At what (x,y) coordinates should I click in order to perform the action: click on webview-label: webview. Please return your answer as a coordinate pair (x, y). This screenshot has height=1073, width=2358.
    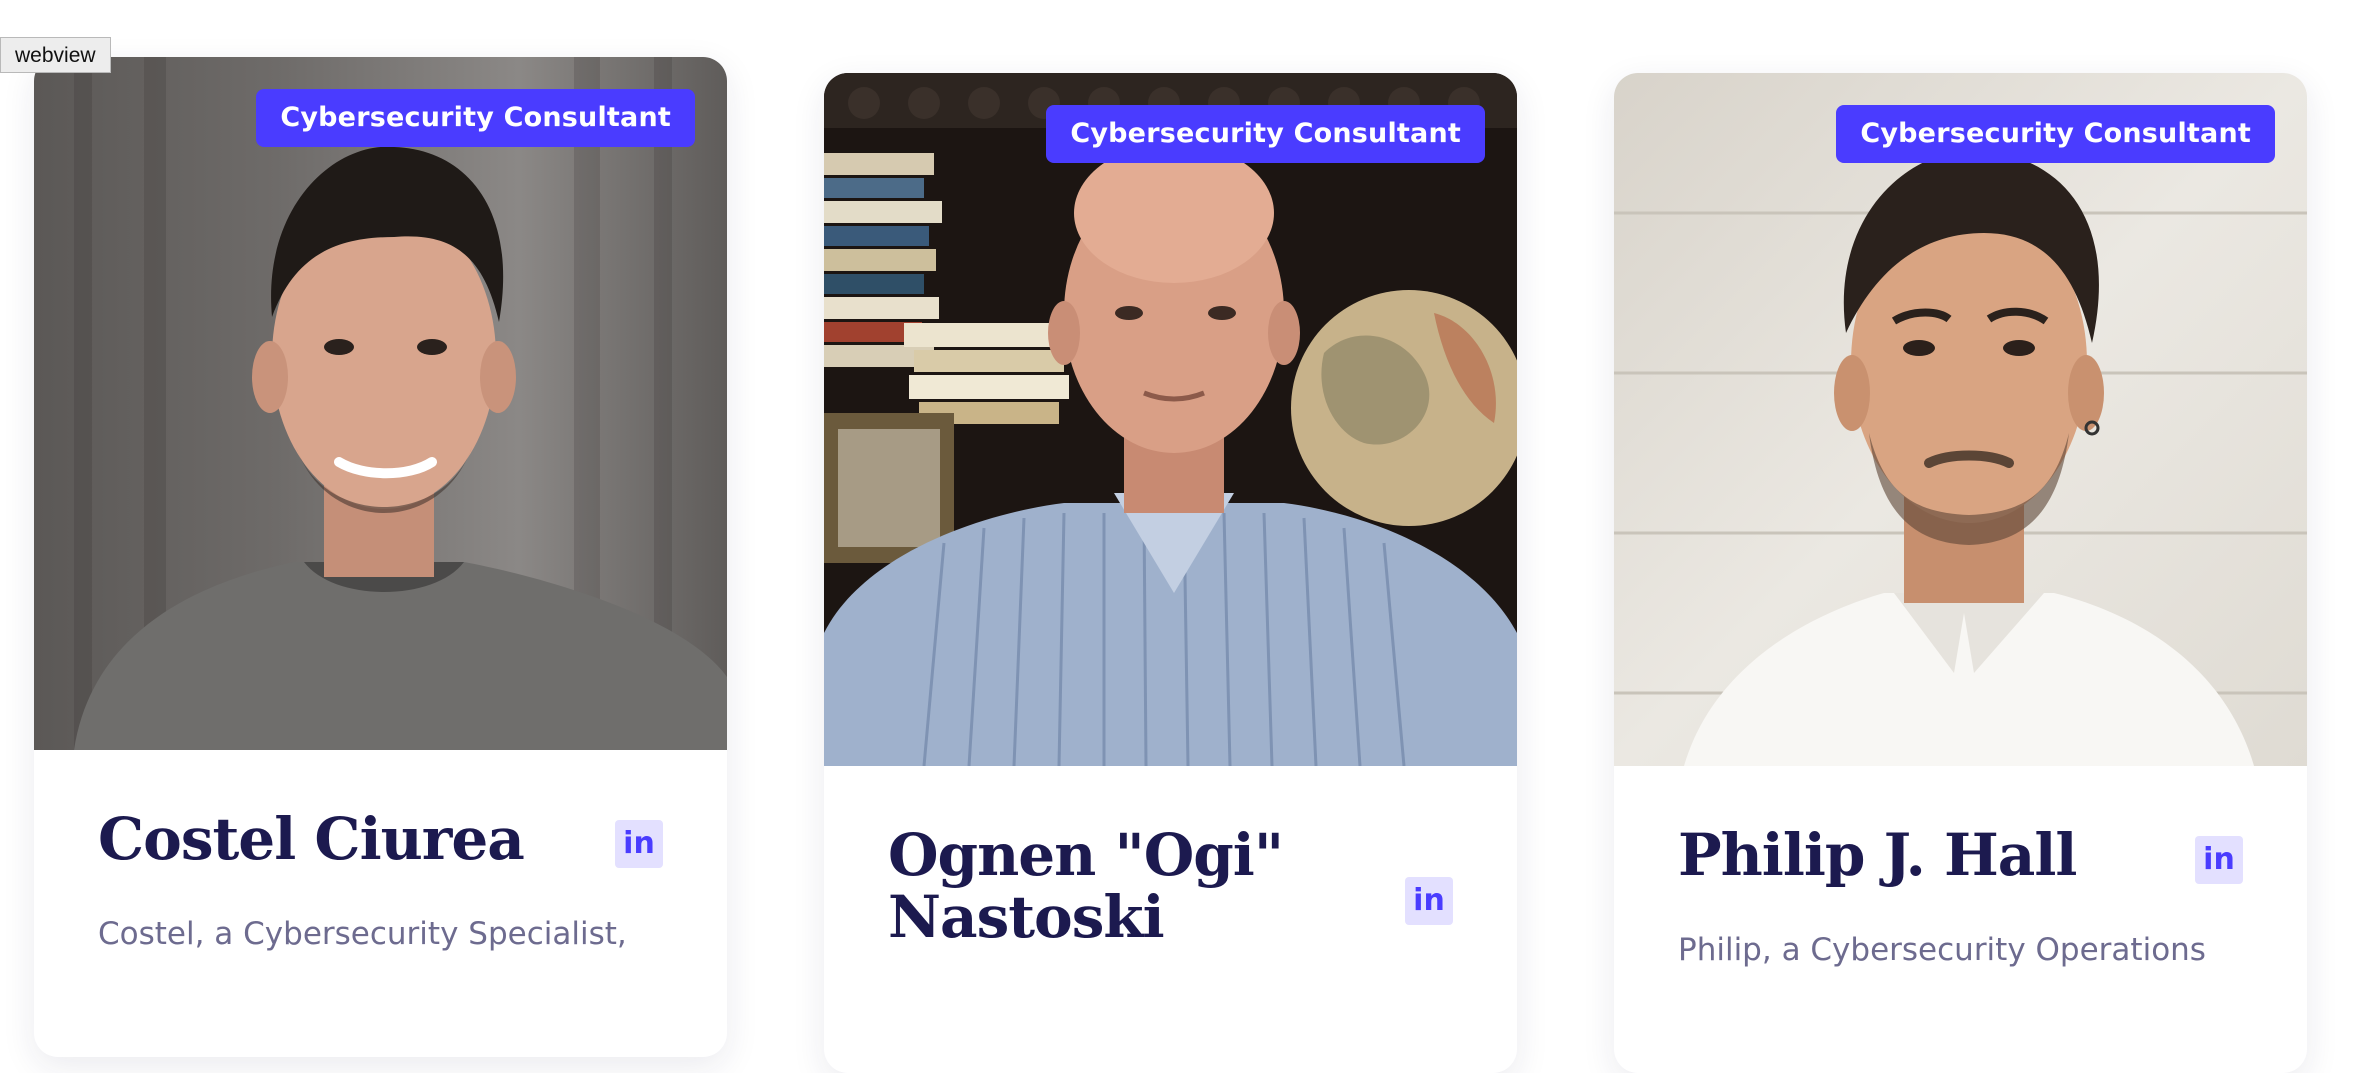
    Looking at the image, I should click on (55, 55).